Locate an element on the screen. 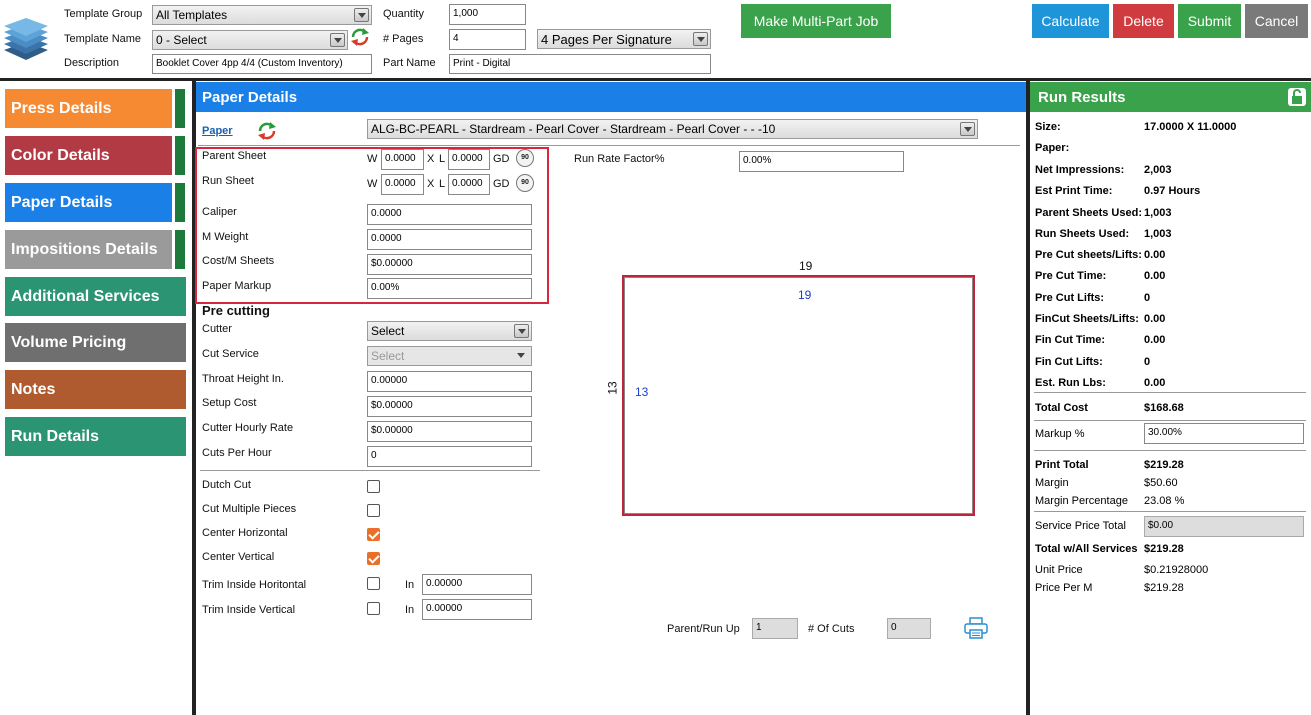 This screenshot has height=715, width=1311. margin-percentage-label: Margin Percentage is located at coordinates (1081, 501).